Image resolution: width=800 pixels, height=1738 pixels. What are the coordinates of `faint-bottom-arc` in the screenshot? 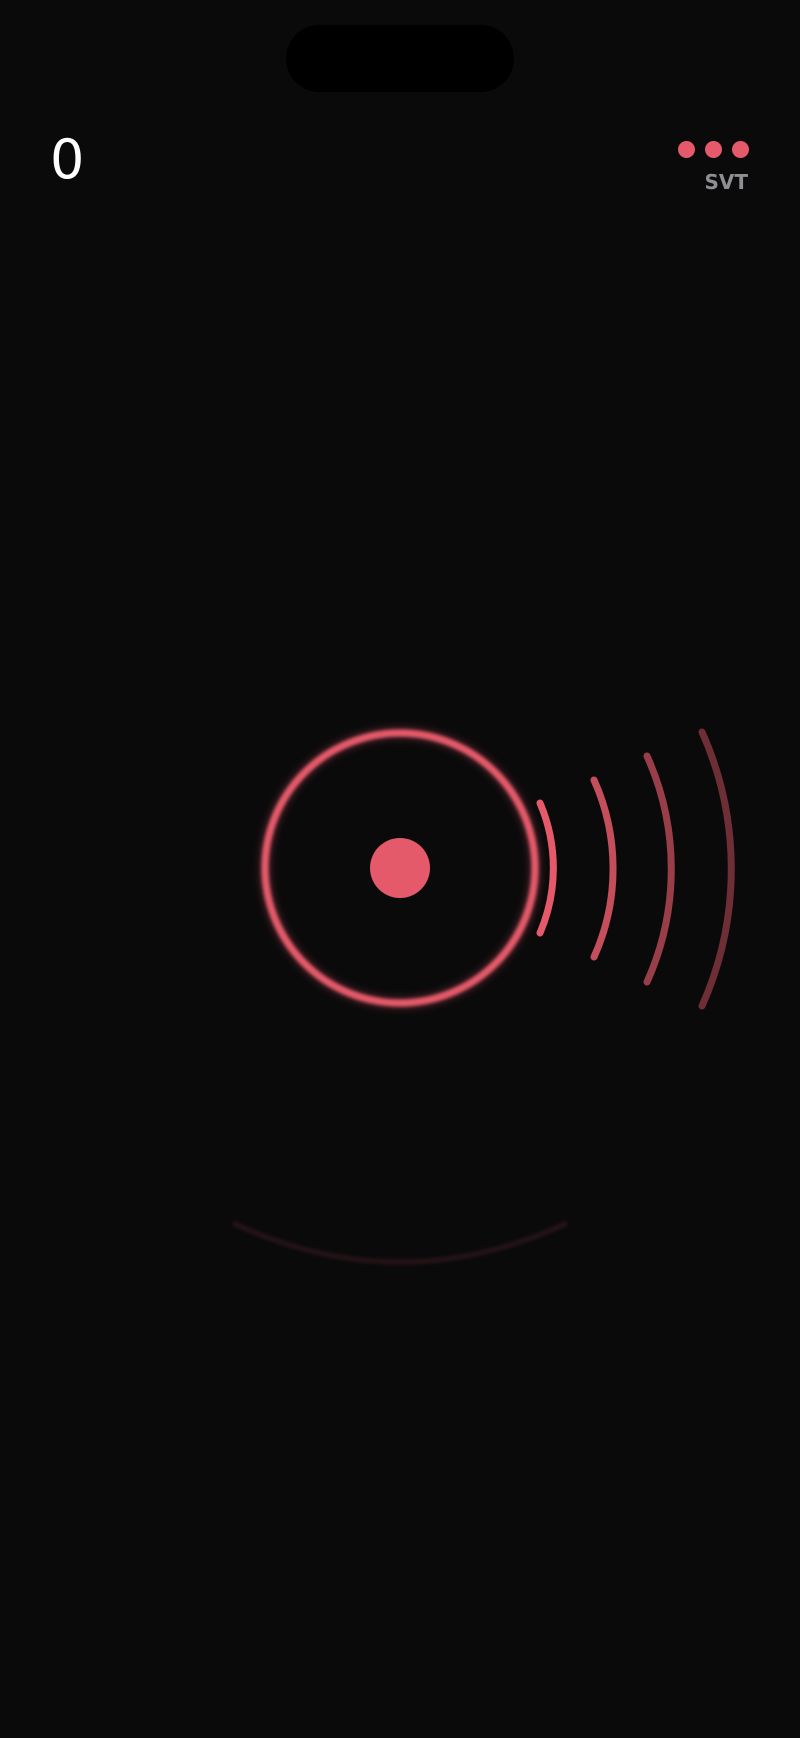 It's located at (400, 1243).